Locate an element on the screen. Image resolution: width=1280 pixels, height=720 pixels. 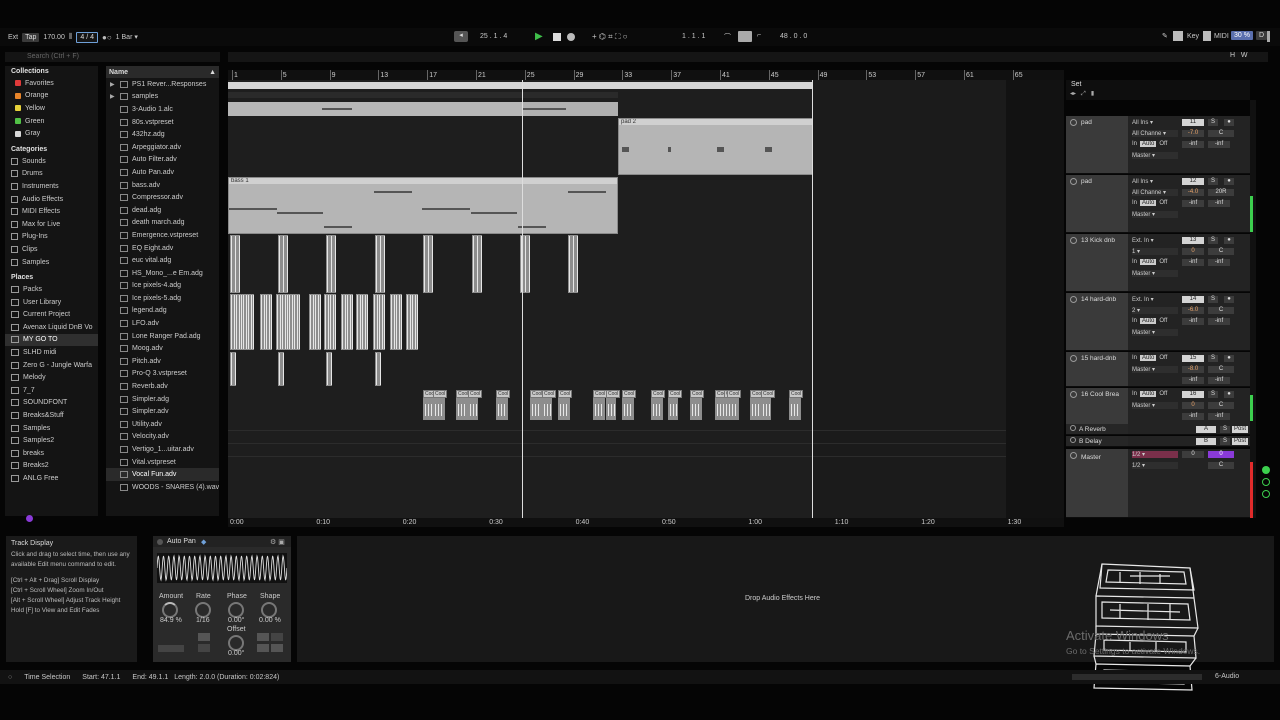
input-channel-menu: All Channe ▾ is located at coordinates (1155, 192).